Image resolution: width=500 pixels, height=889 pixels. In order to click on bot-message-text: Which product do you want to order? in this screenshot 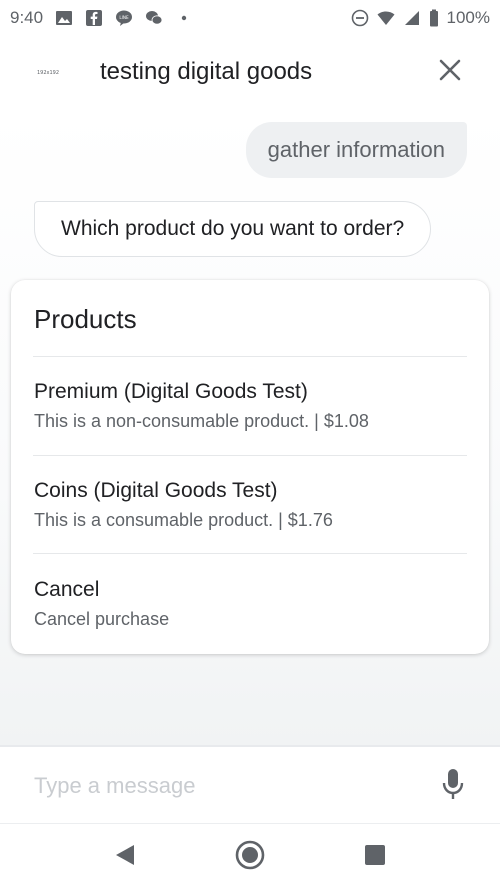, I will do `click(233, 228)`.